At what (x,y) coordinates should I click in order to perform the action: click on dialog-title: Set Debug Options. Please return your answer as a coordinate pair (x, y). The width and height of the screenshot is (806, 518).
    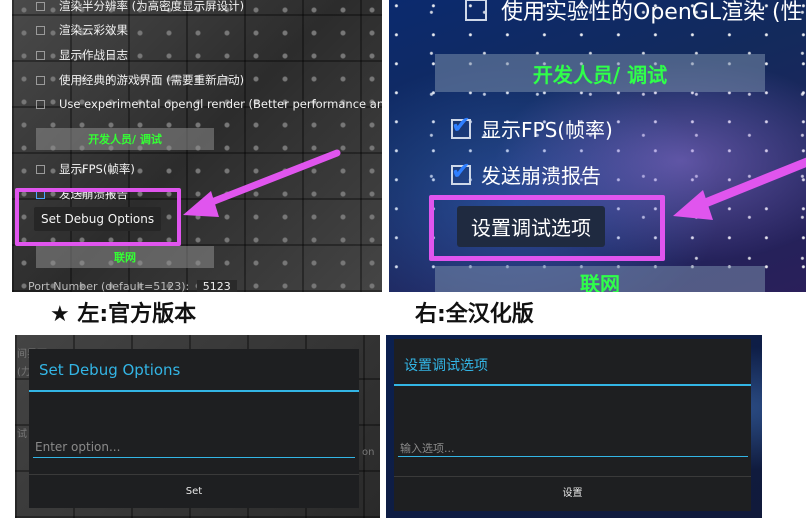
    Looking at the image, I should click on (110, 370).